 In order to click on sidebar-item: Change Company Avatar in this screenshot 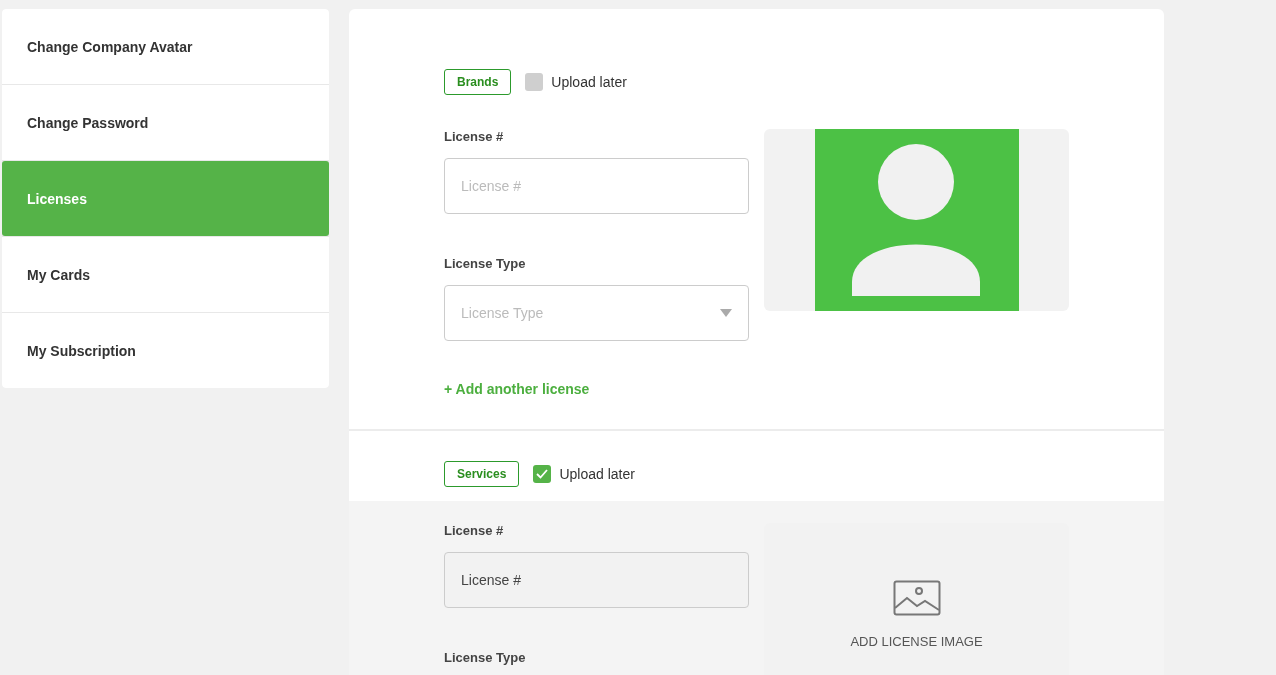, I will do `click(165, 46)`.